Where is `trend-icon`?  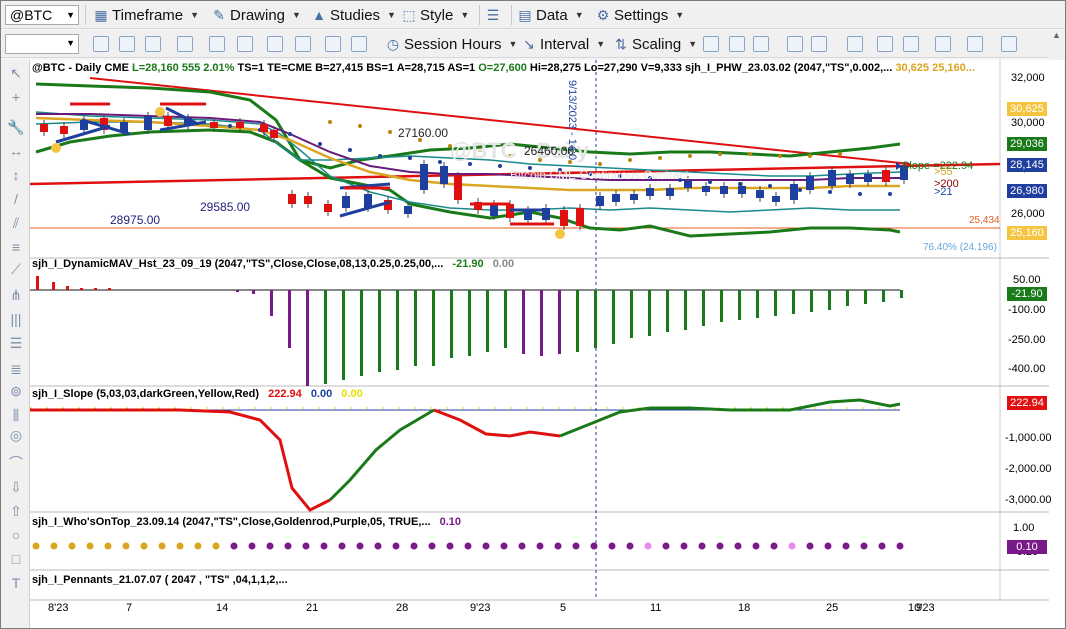 trend-icon is located at coordinates (975, 44).